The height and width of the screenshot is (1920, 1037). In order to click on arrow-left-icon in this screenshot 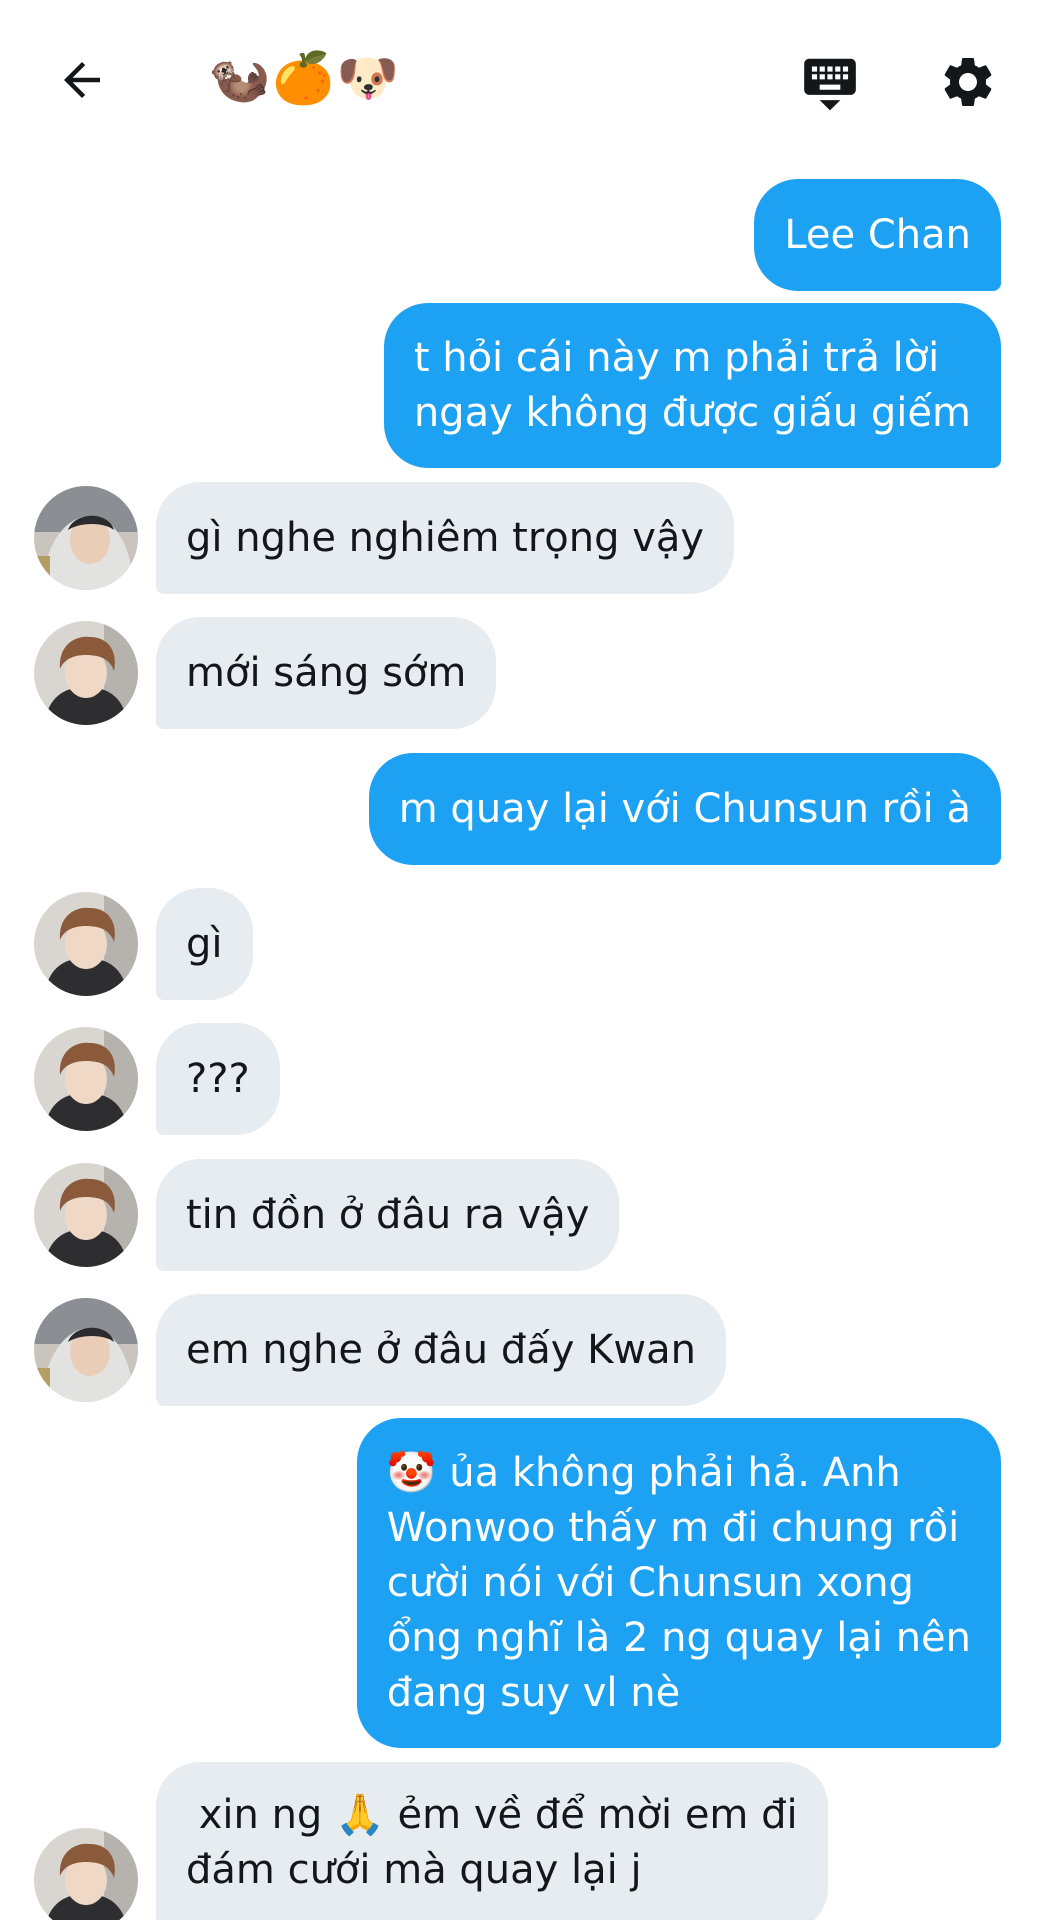, I will do `click(82, 80)`.